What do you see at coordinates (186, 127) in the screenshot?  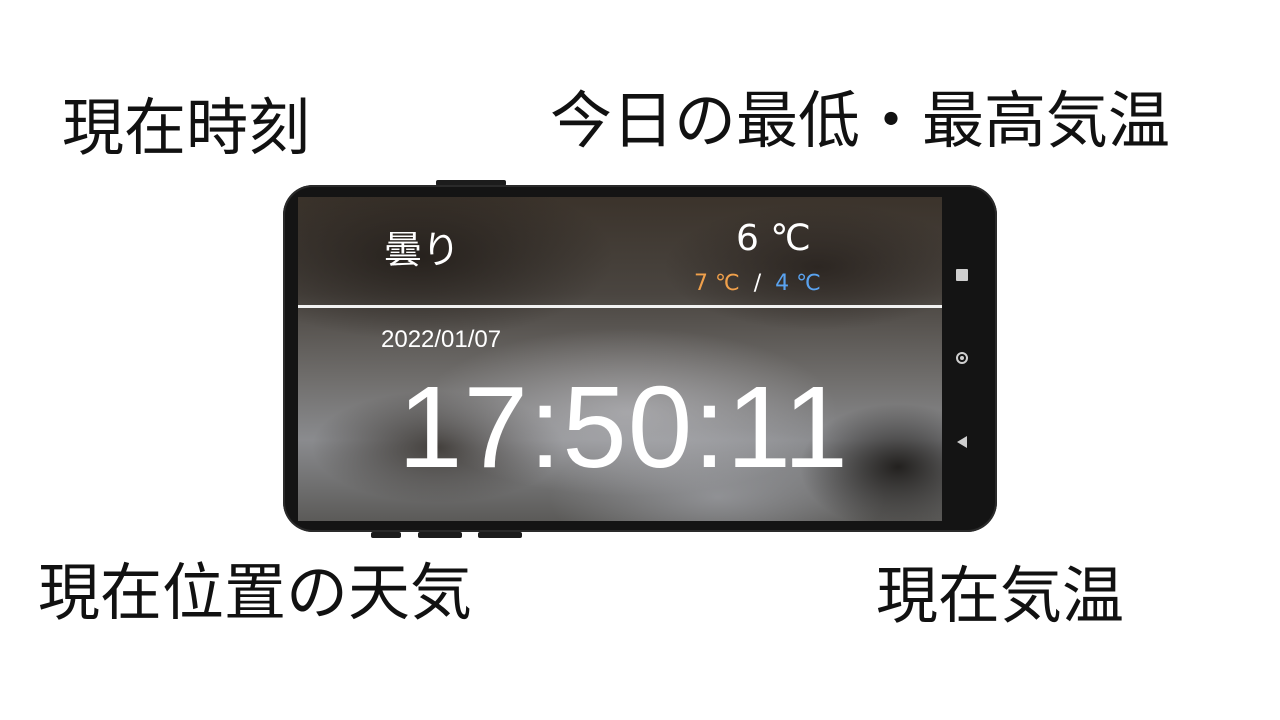 I see `caption-current-time: 現在時刻` at bounding box center [186, 127].